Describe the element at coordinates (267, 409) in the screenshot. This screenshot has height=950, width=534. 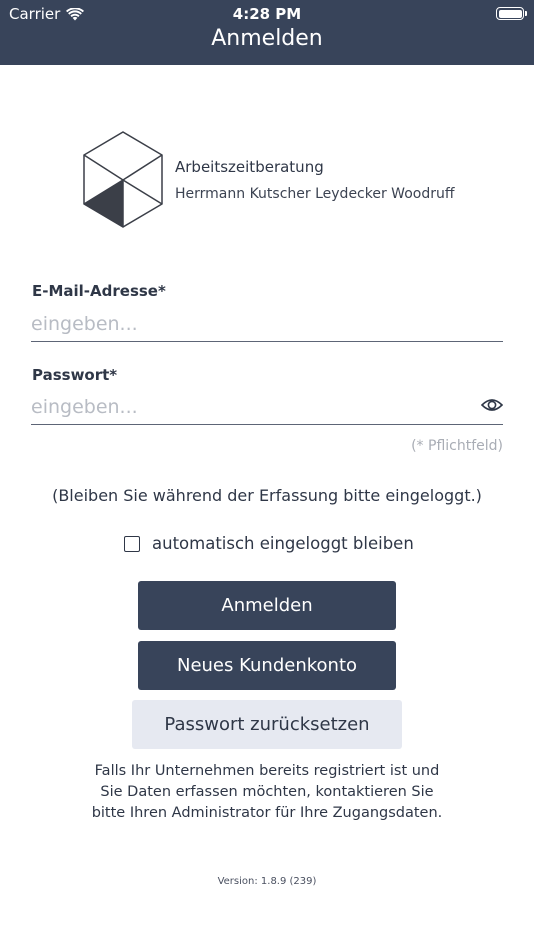
I see `password-field` at that location.